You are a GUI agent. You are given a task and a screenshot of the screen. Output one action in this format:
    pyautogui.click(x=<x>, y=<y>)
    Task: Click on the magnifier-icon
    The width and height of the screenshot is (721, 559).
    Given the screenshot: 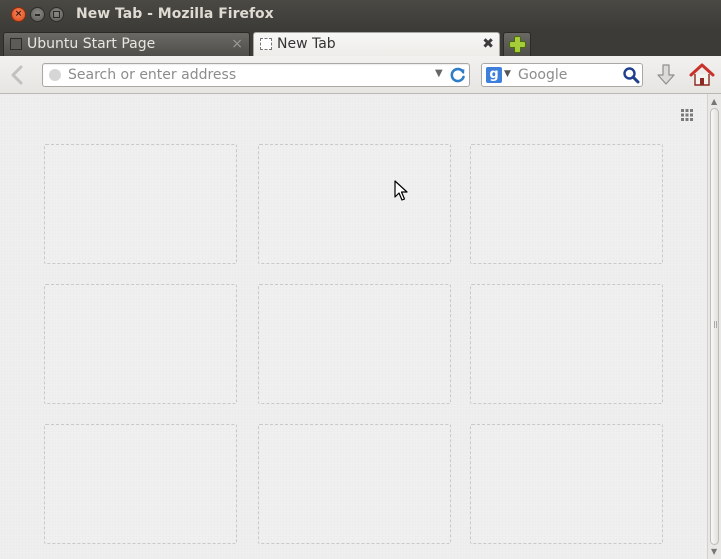 What is the action you would take?
    pyautogui.click(x=631, y=75)
    